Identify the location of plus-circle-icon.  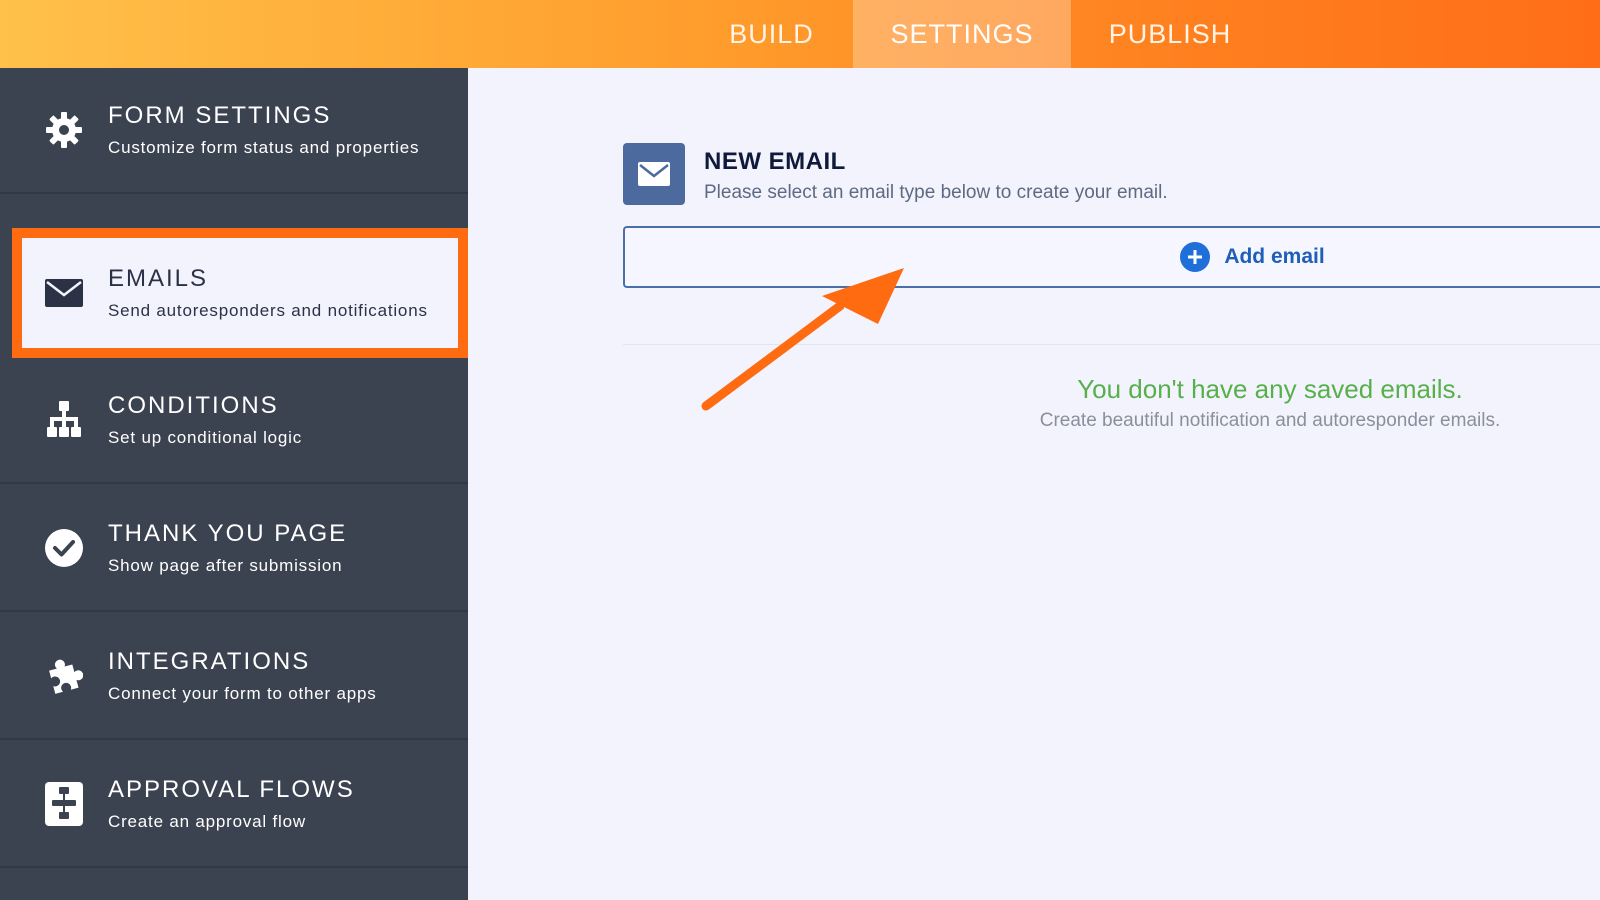
(1195, 257).